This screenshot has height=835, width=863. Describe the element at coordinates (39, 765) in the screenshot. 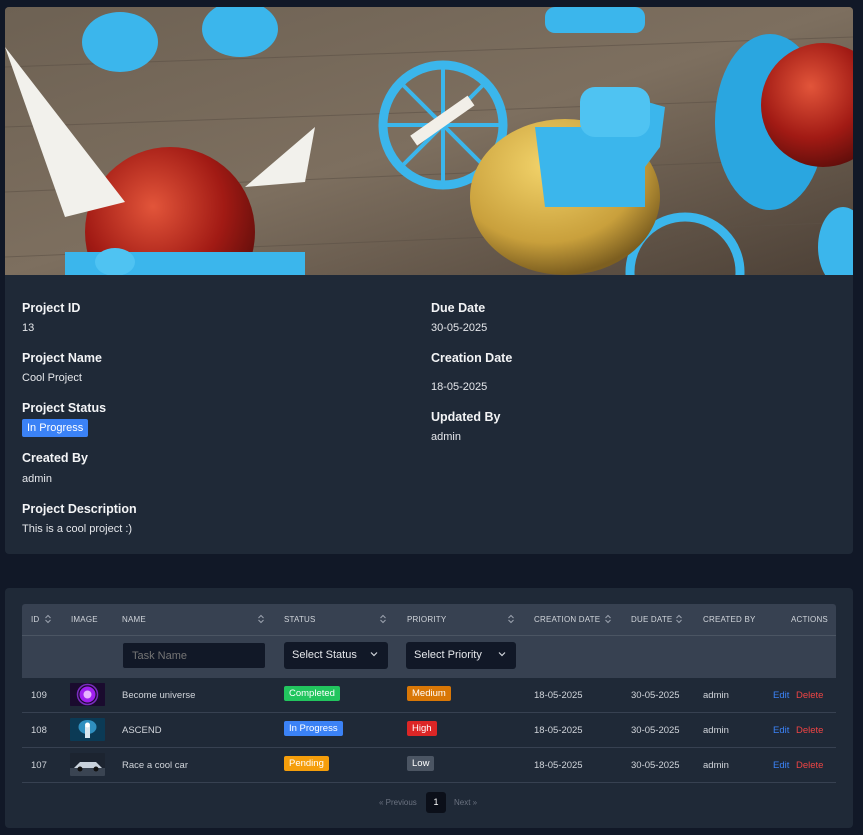

I see `task-id: 107` at that location.